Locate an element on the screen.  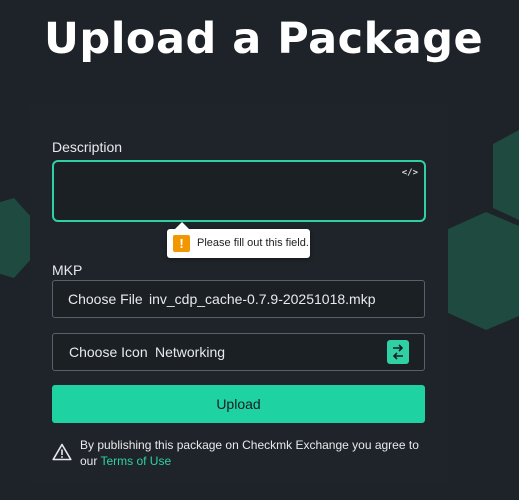
validation-tooltip: ! Please fill out this field. is located at coordinates (238, 240).